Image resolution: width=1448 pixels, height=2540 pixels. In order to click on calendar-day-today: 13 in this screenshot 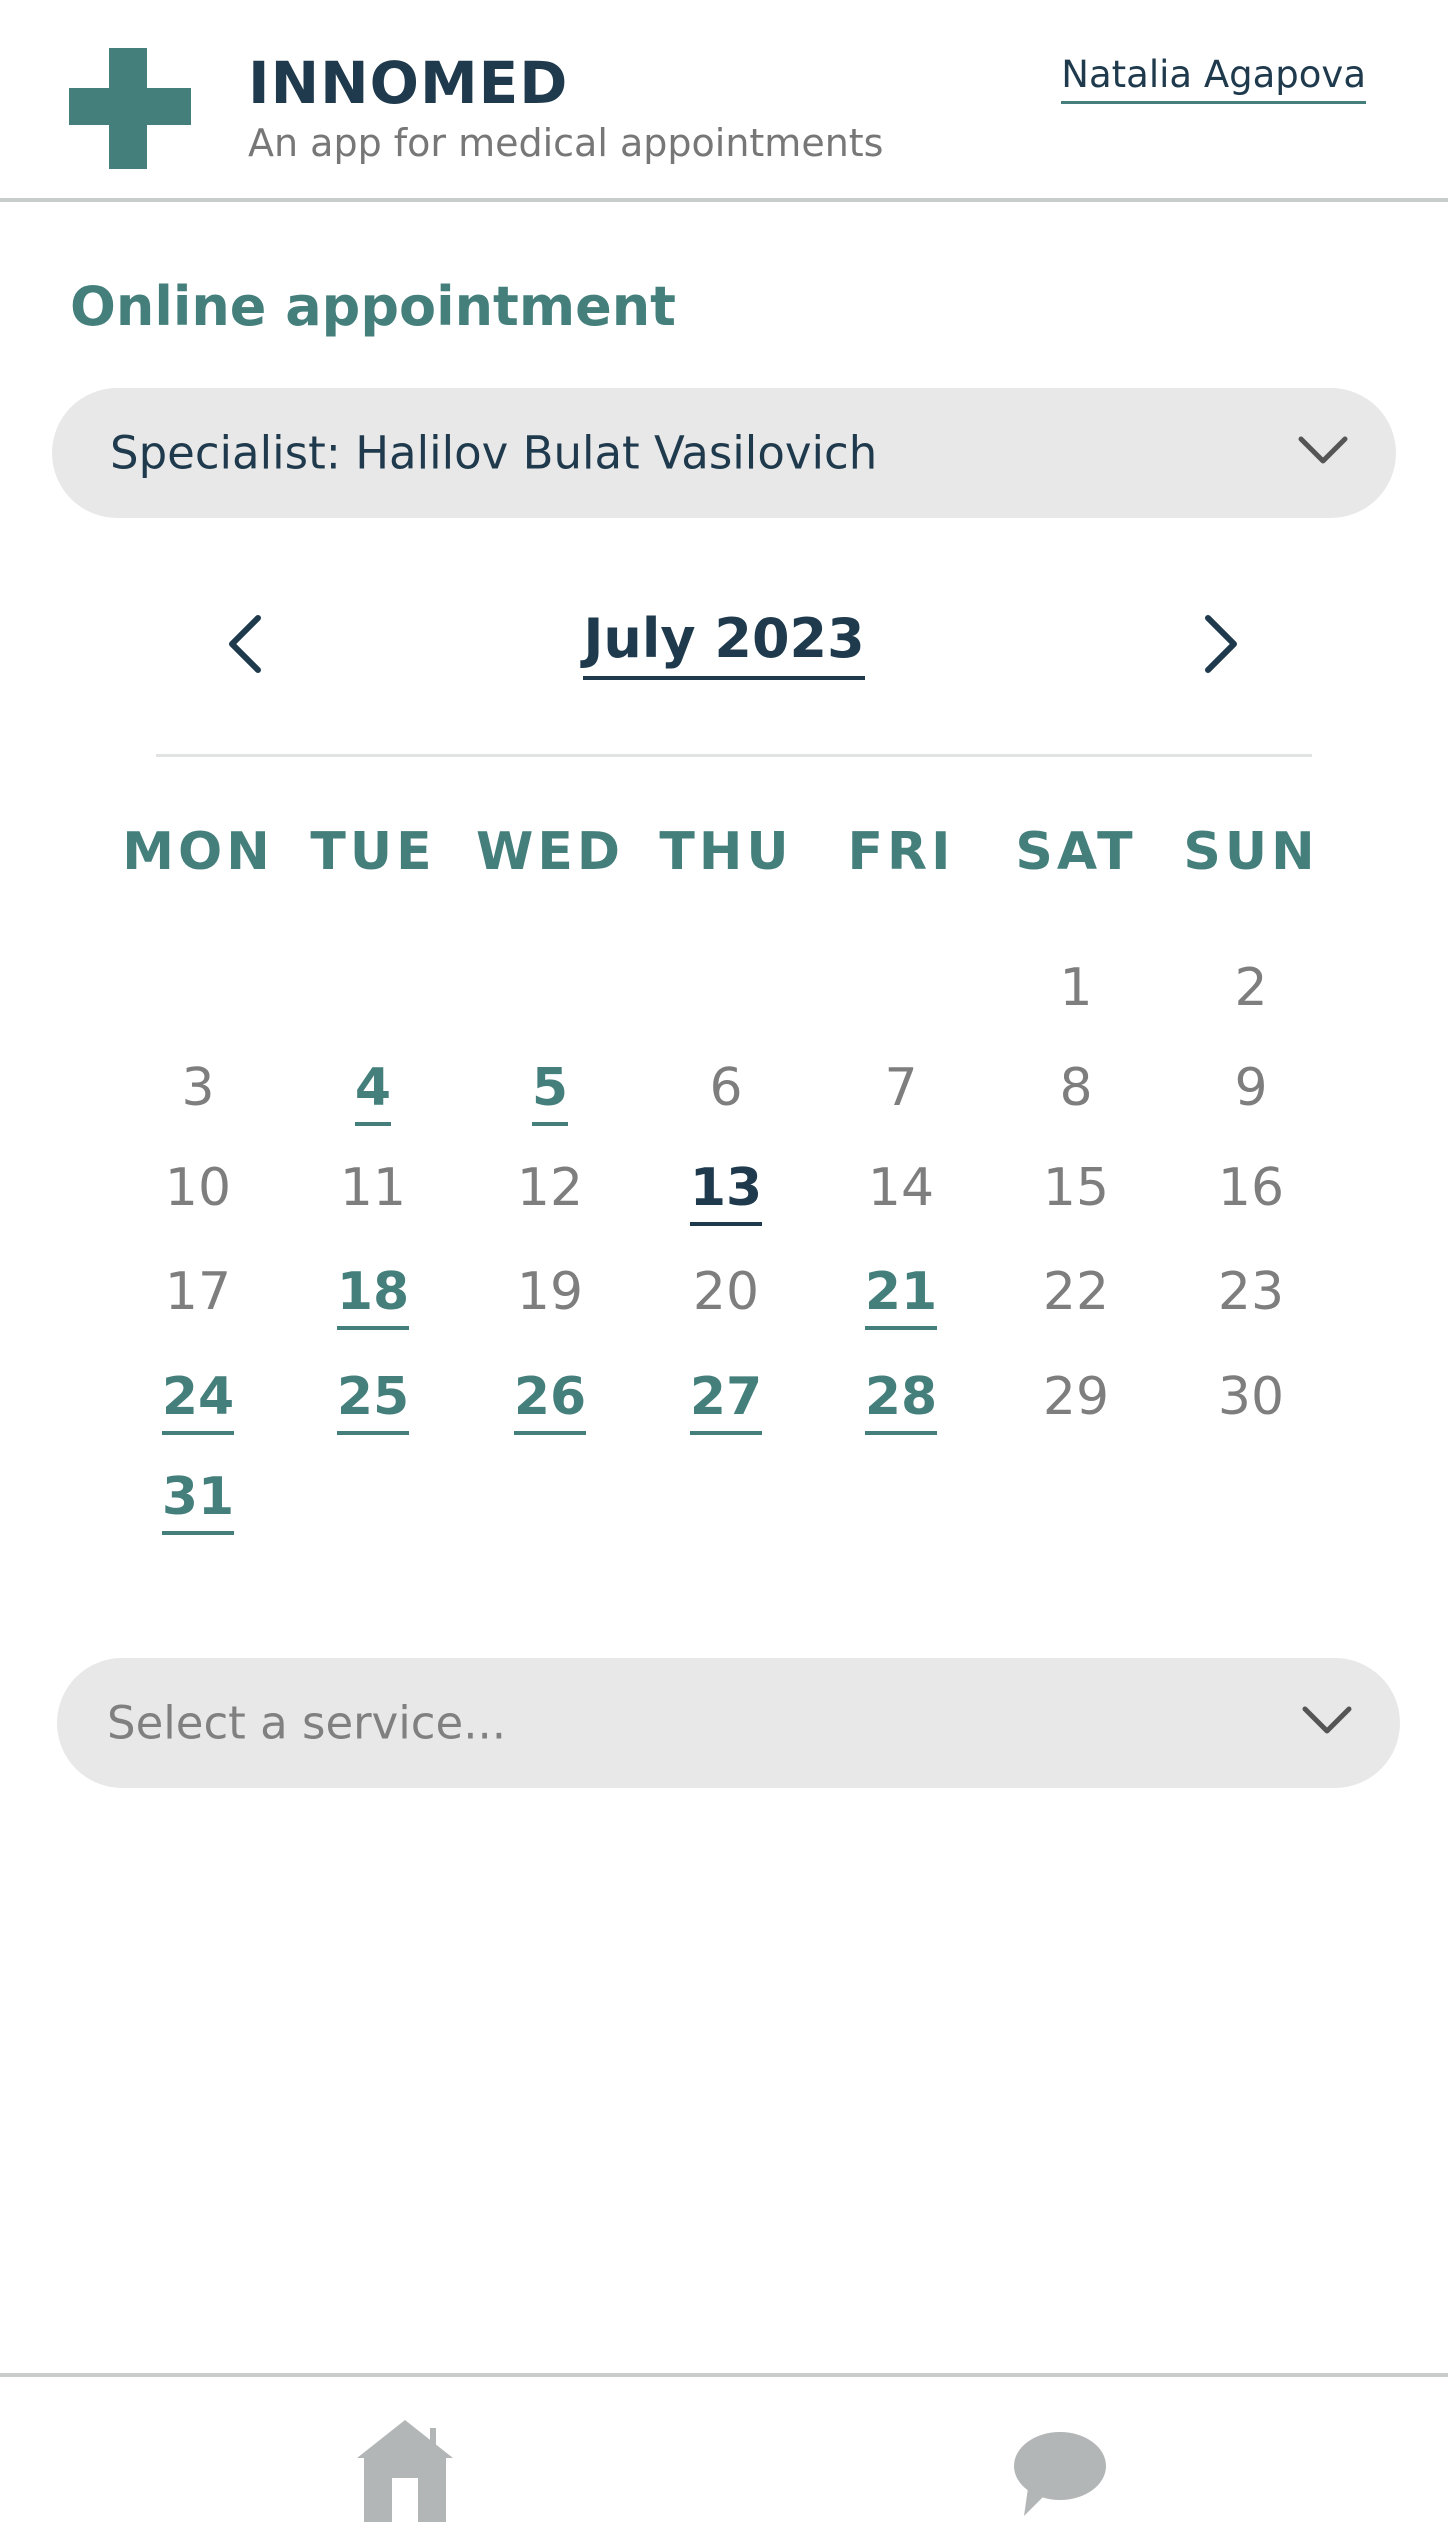, I will do `click(726, 1194)`.